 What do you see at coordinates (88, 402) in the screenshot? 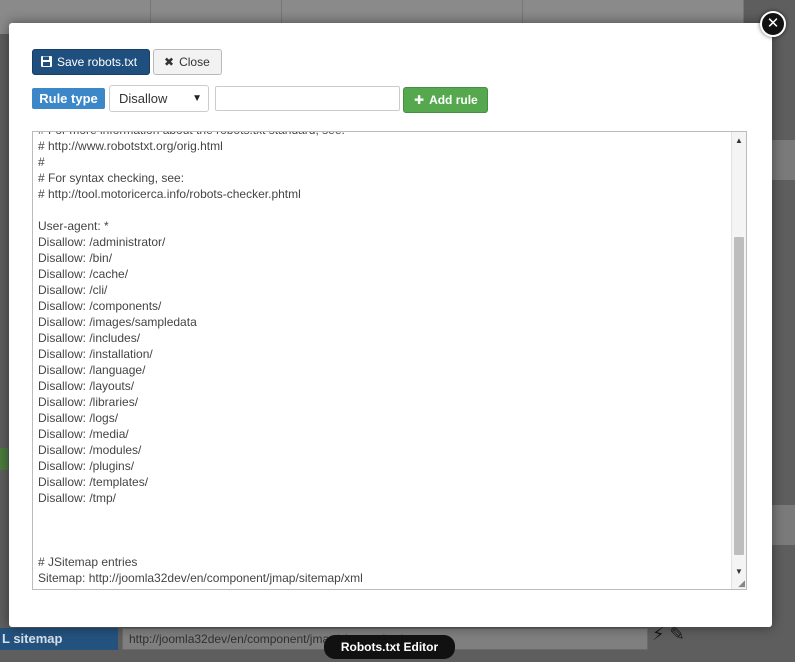
I see `editor-line: Disallow: /libraries/` at bounding box center [88, 402].